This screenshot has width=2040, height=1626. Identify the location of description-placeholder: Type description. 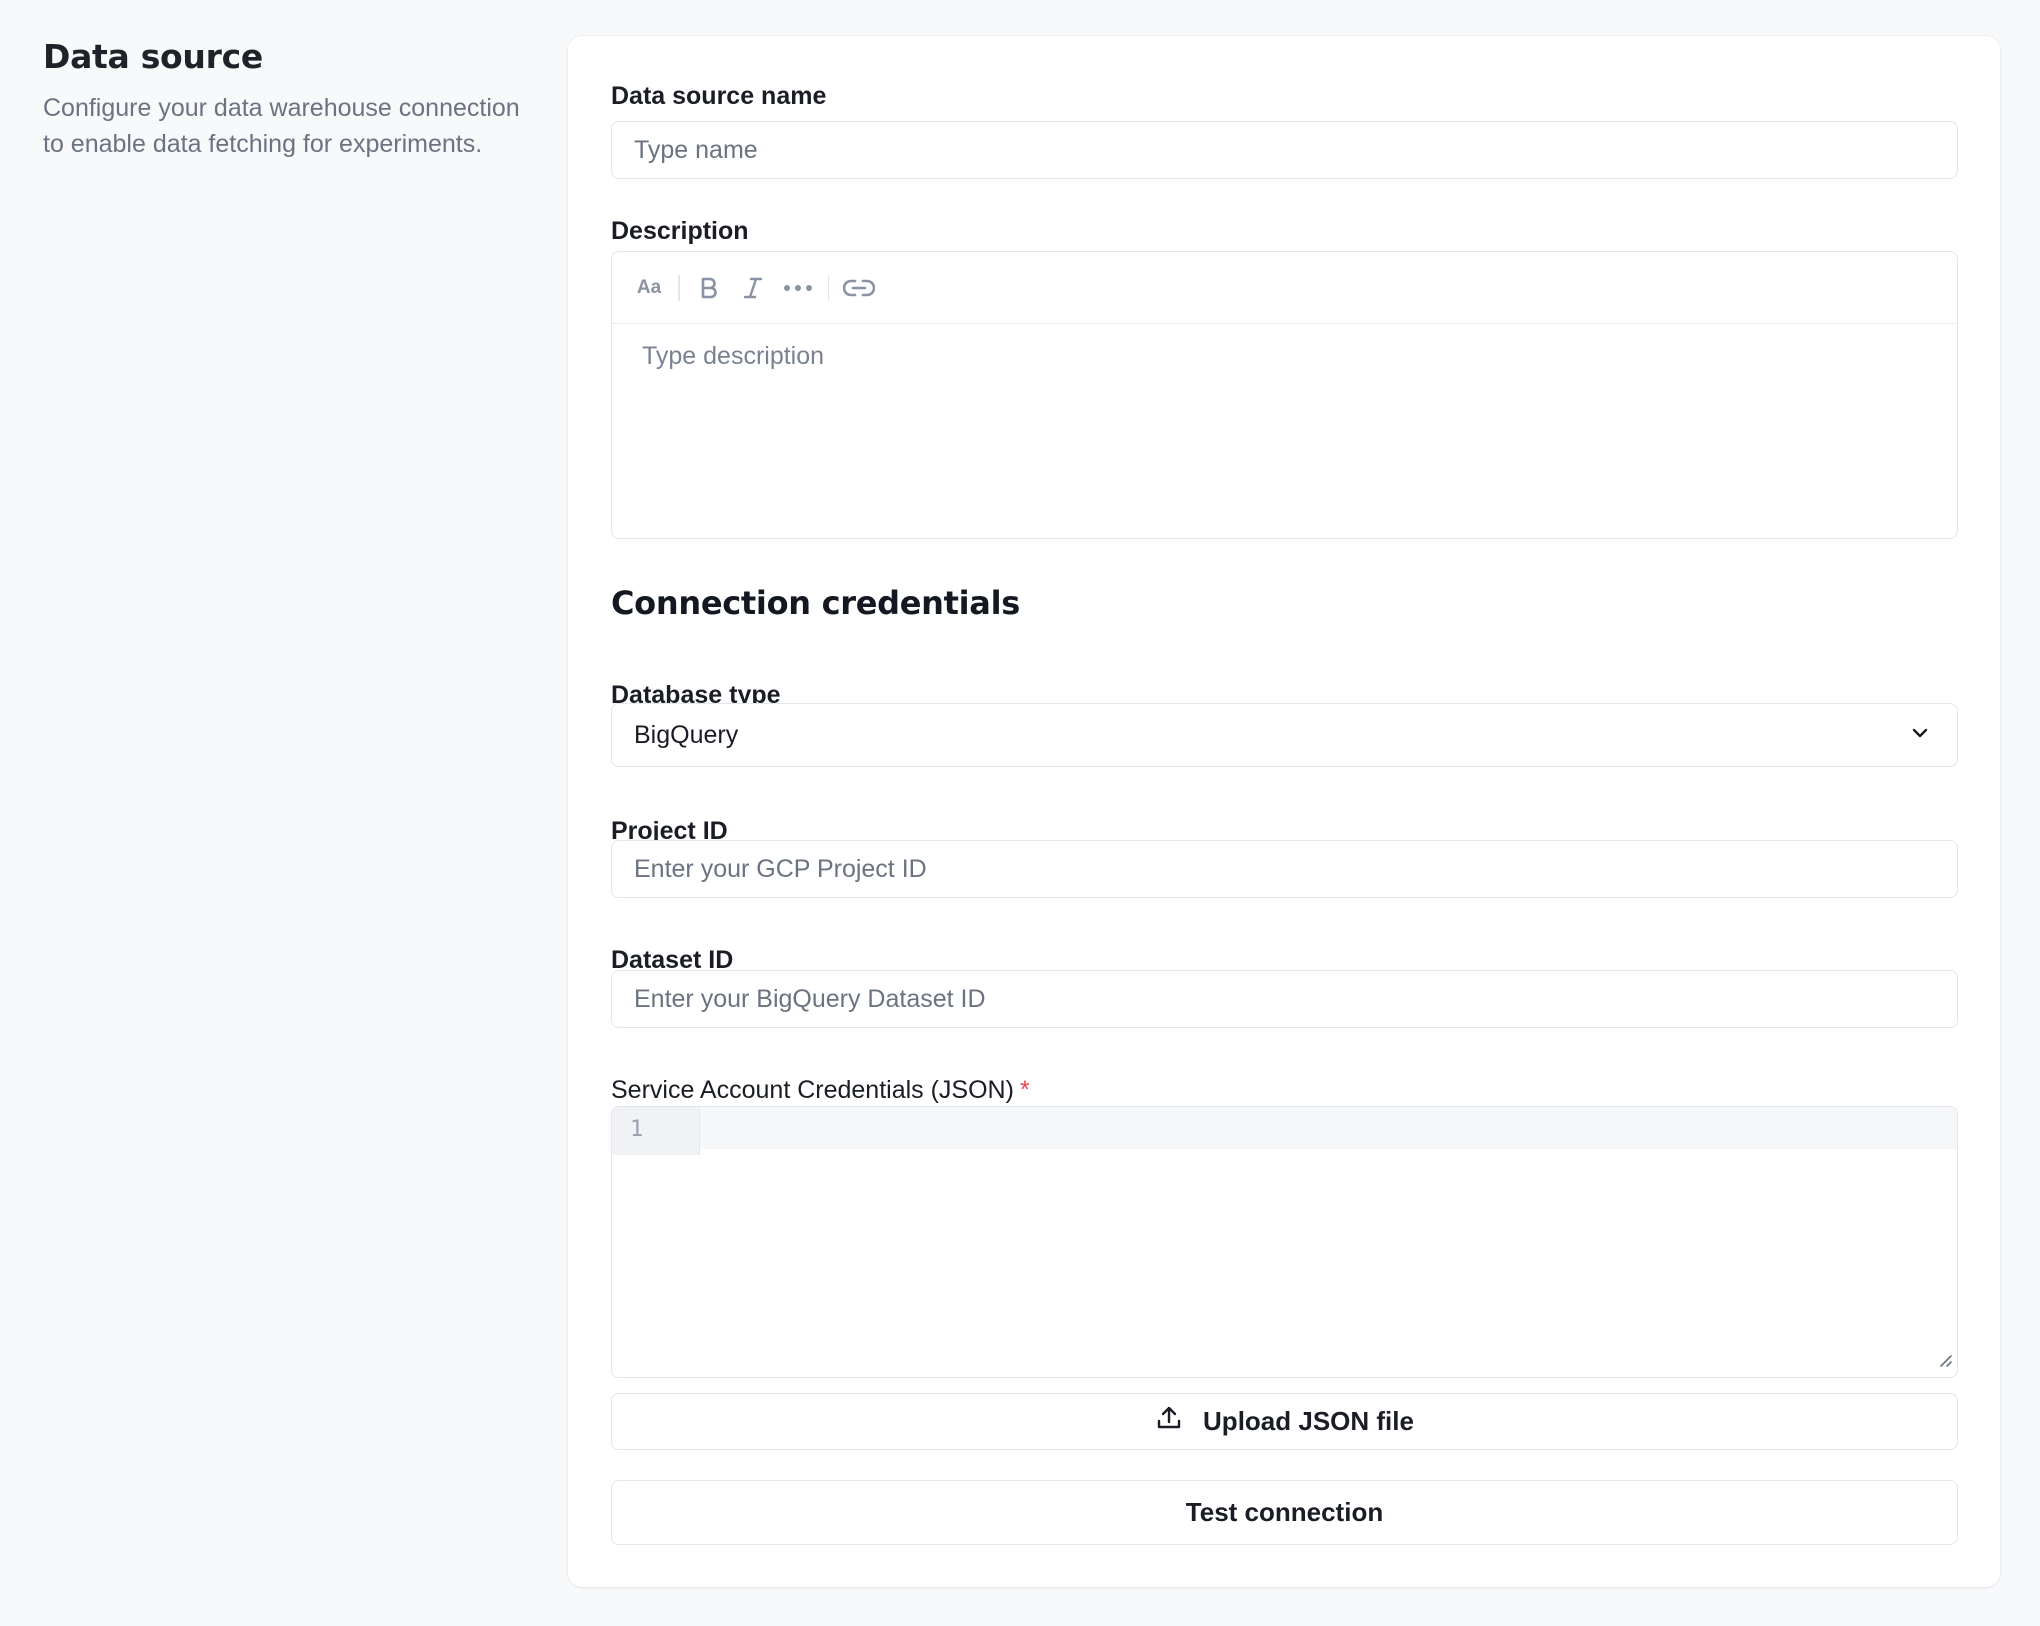
(733, 356).